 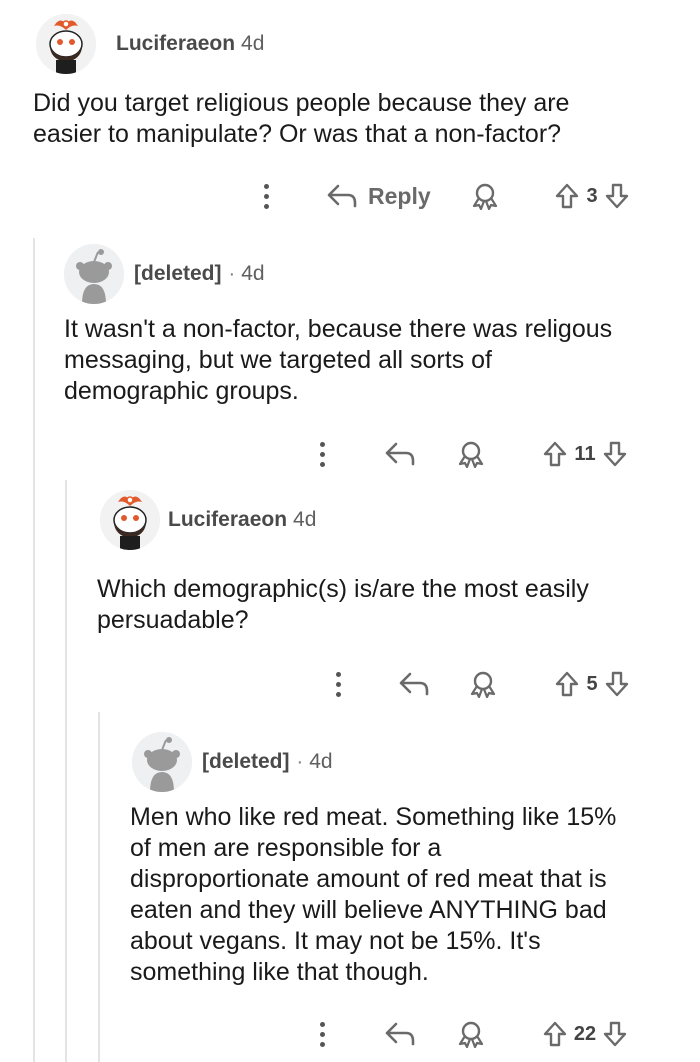 I want to click on comment-actions: 5, so click(x=350, y=684).